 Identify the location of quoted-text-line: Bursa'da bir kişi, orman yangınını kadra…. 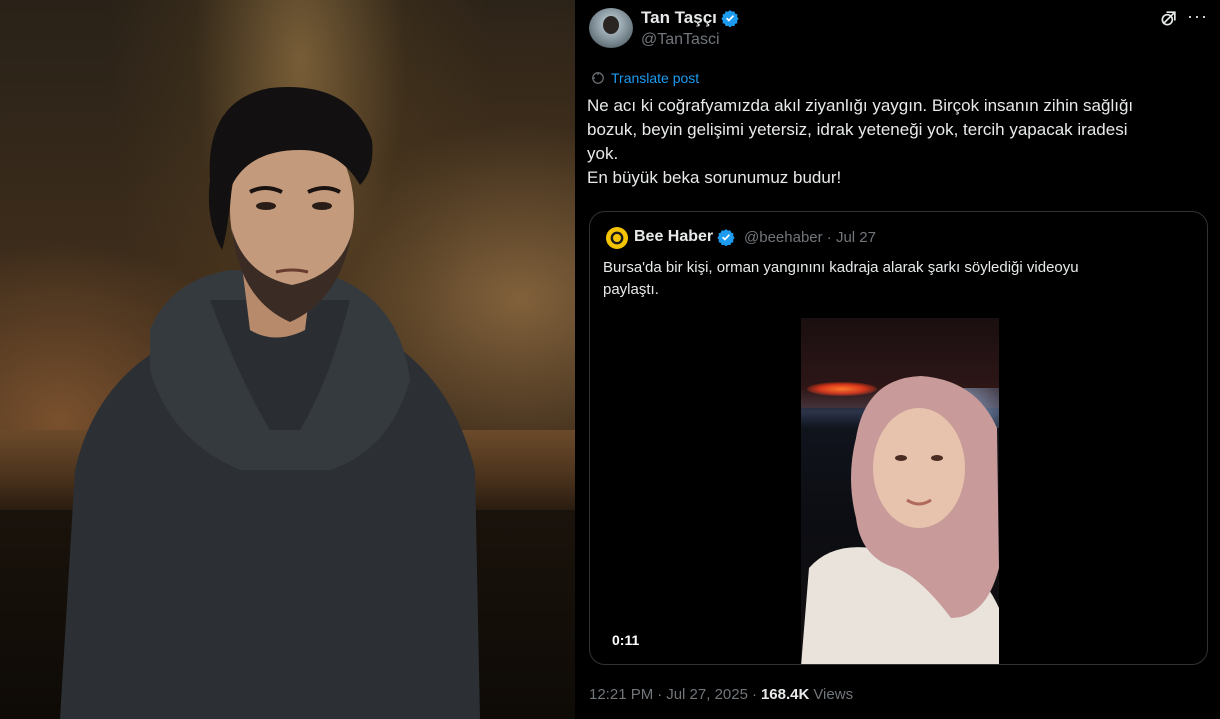
(841, 267).